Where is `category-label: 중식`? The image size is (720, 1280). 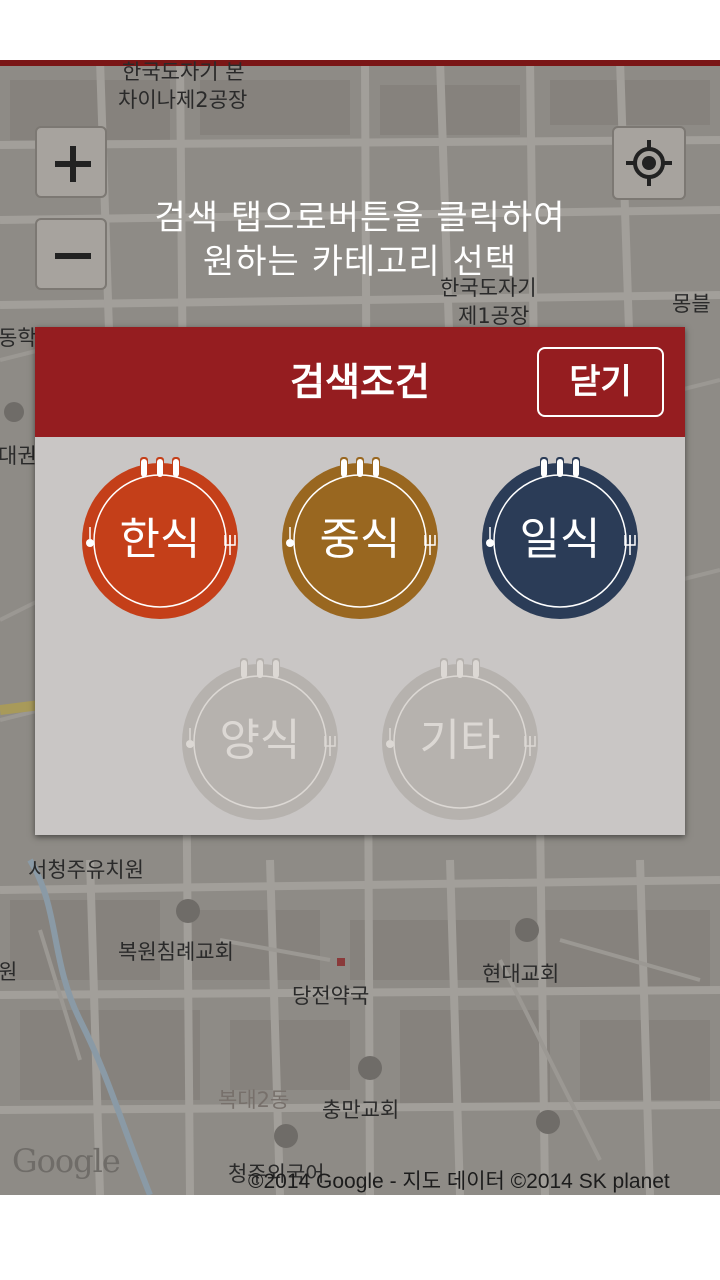
category-label: 중식 is located at coordinates (360, 539).